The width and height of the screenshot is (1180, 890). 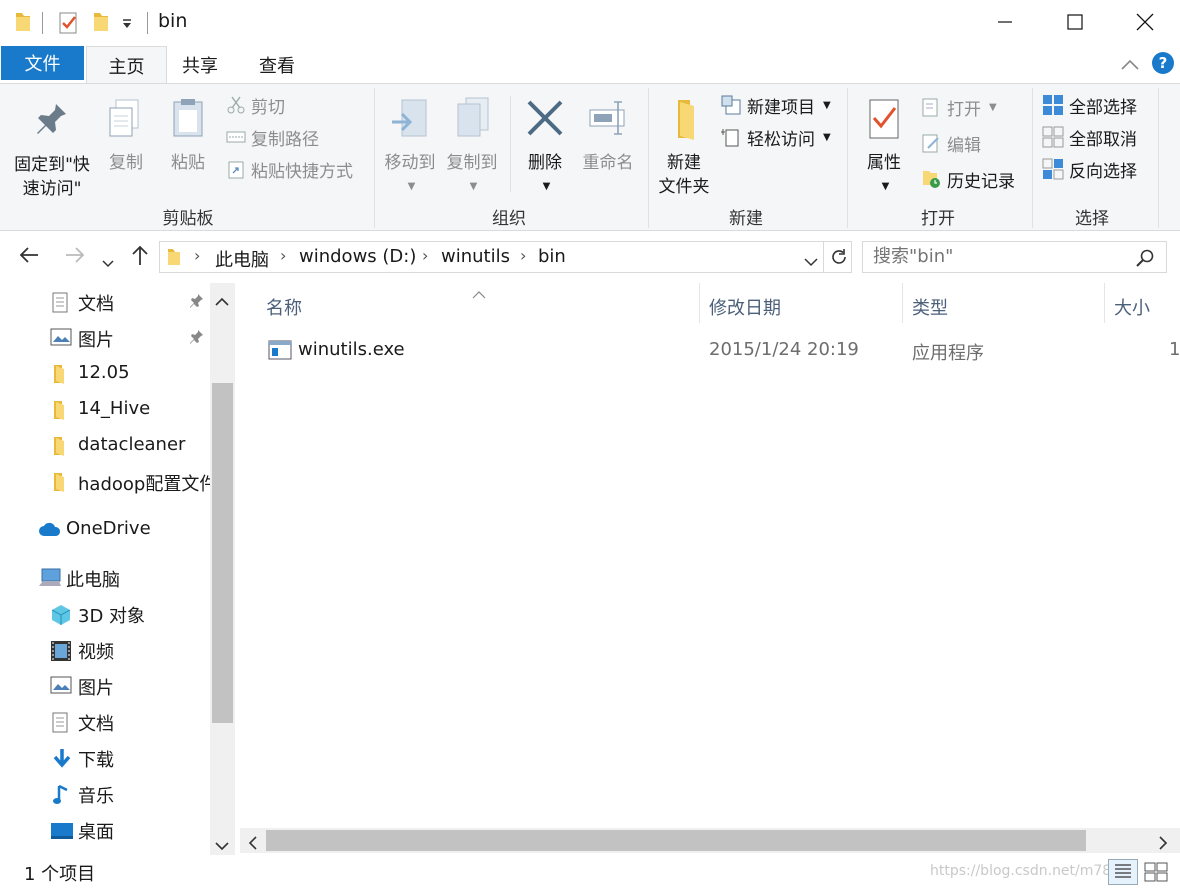 What do you see at coordinates (775, 105) in the screenshot?
I see `new-item-button: 新建项目 ▼` at bounding box center [775, 105].